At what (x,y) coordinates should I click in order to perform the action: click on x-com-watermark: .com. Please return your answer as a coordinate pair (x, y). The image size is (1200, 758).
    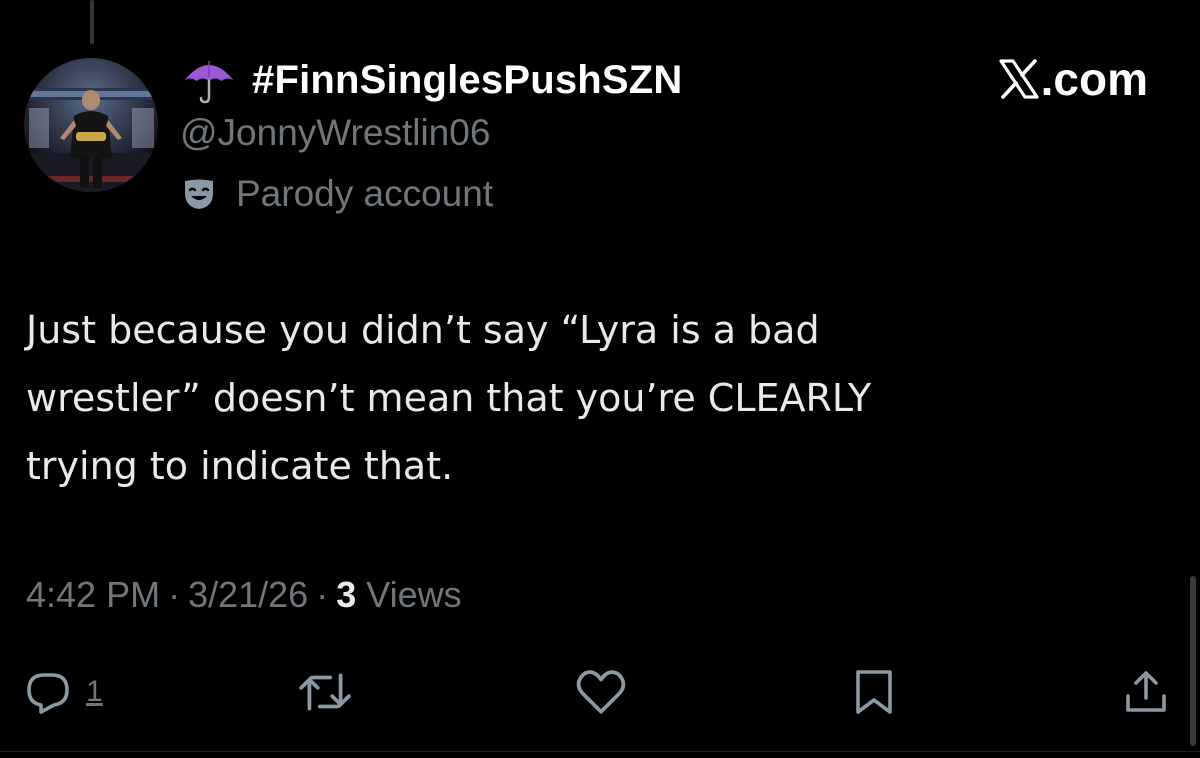
    Looking at the image, I should click on (1073, 79).